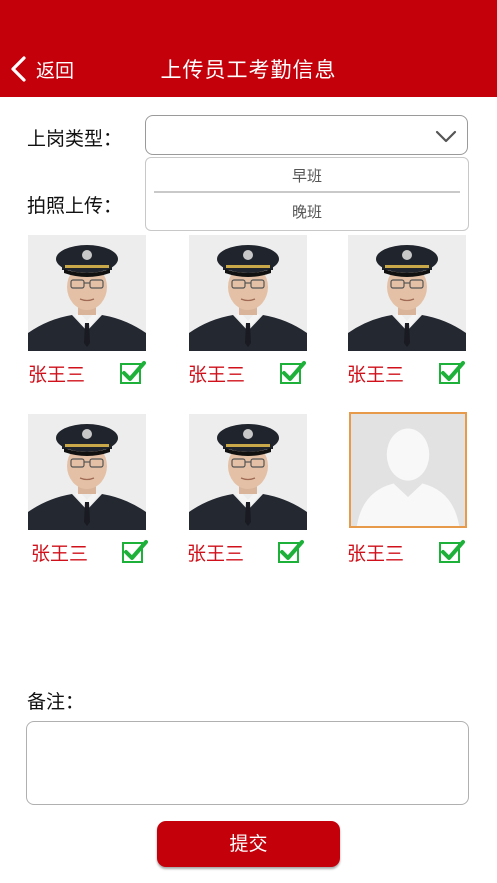 The height and width of the screenshot is (883, 497). What do you see at coordinates (57, 375) in the screenshot?
I see `employee-name-1: 张王三` at bounding box center [57, 375].